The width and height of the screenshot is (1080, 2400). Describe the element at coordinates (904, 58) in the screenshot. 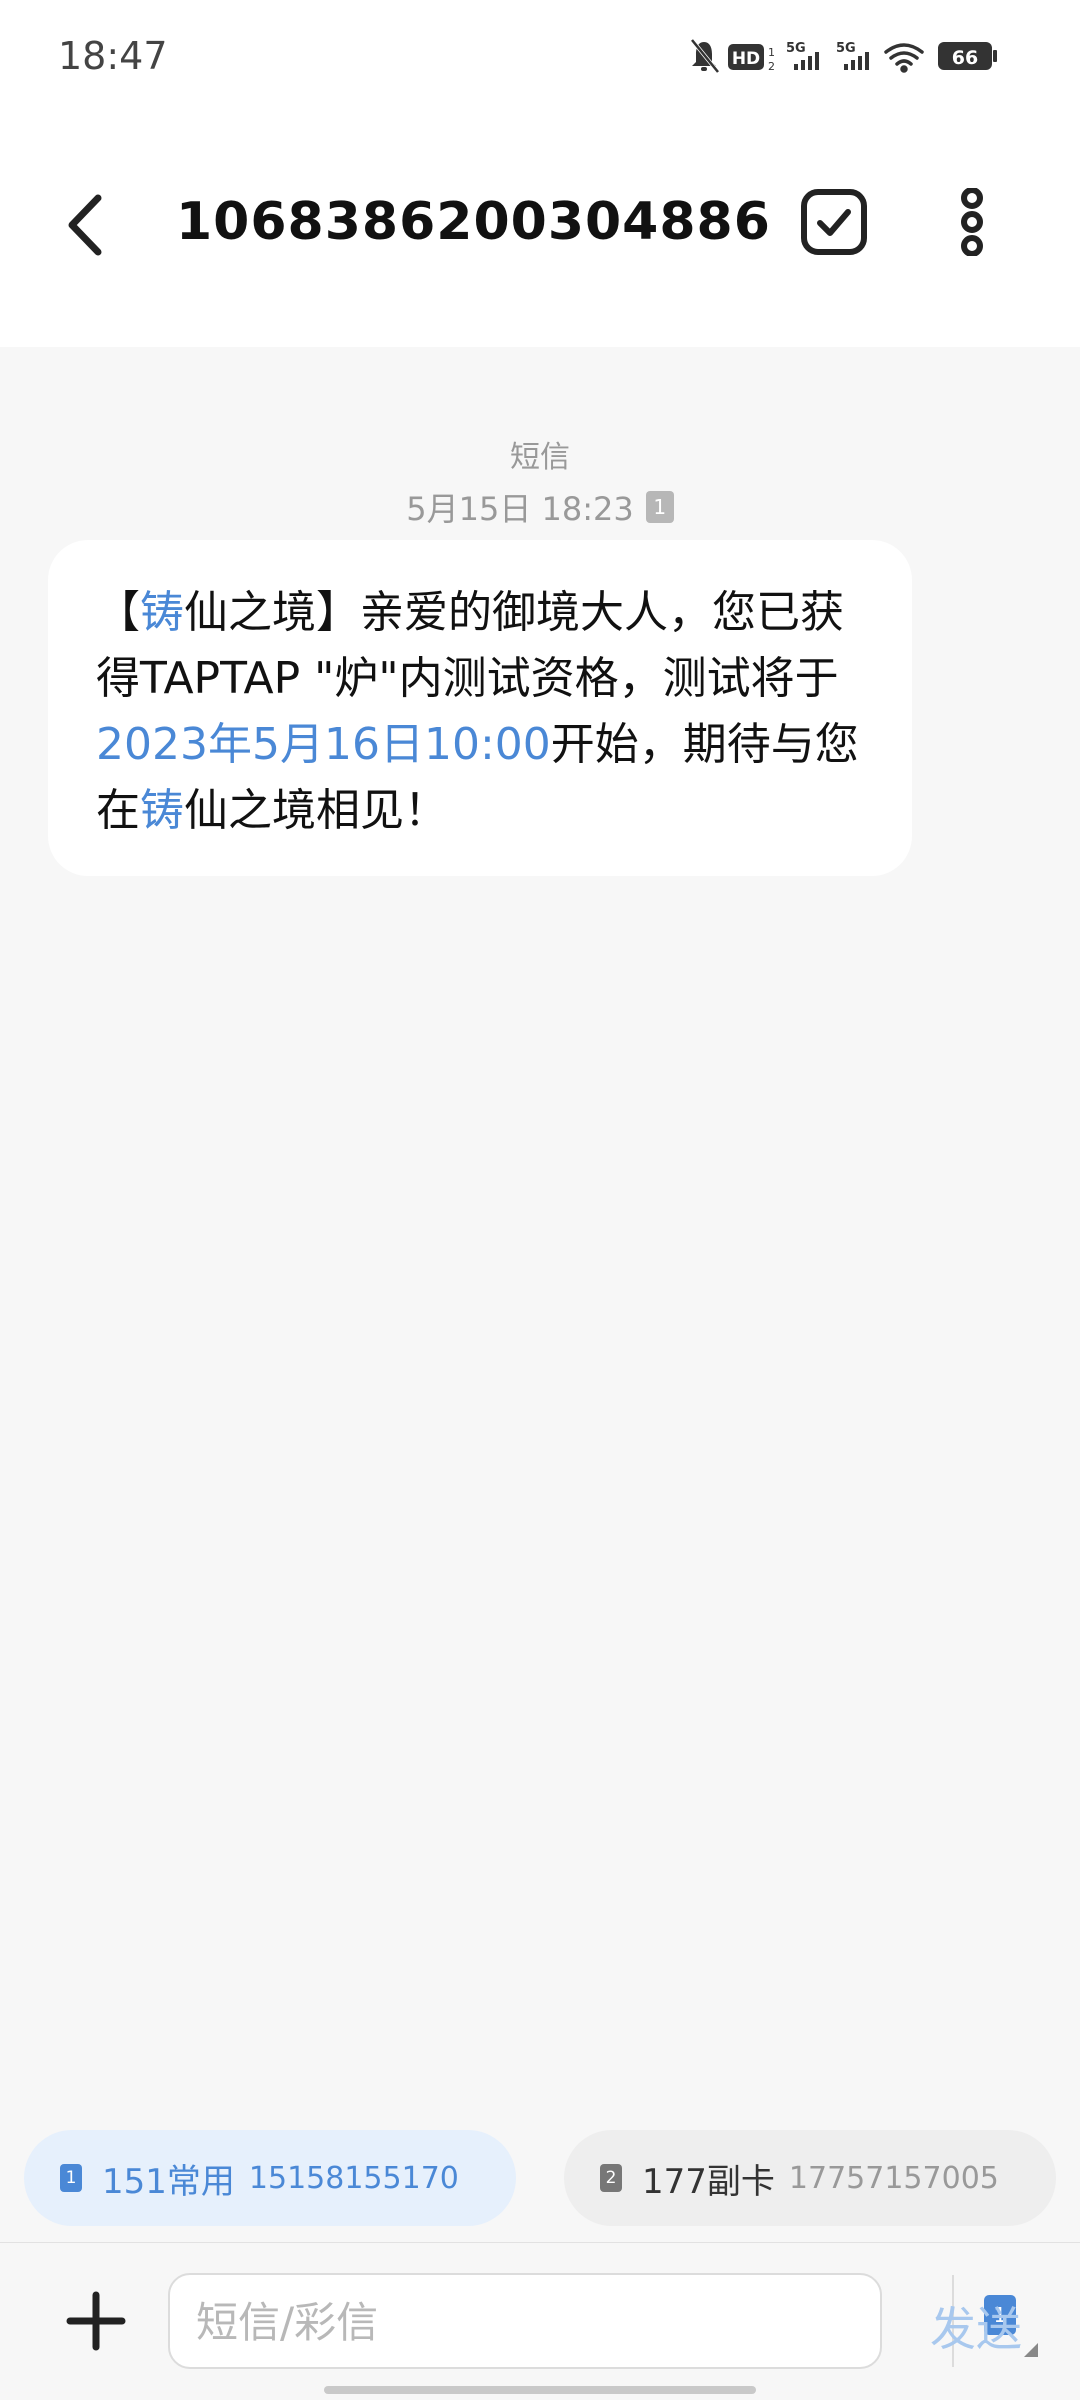

I see `wifi-icon` at that location.